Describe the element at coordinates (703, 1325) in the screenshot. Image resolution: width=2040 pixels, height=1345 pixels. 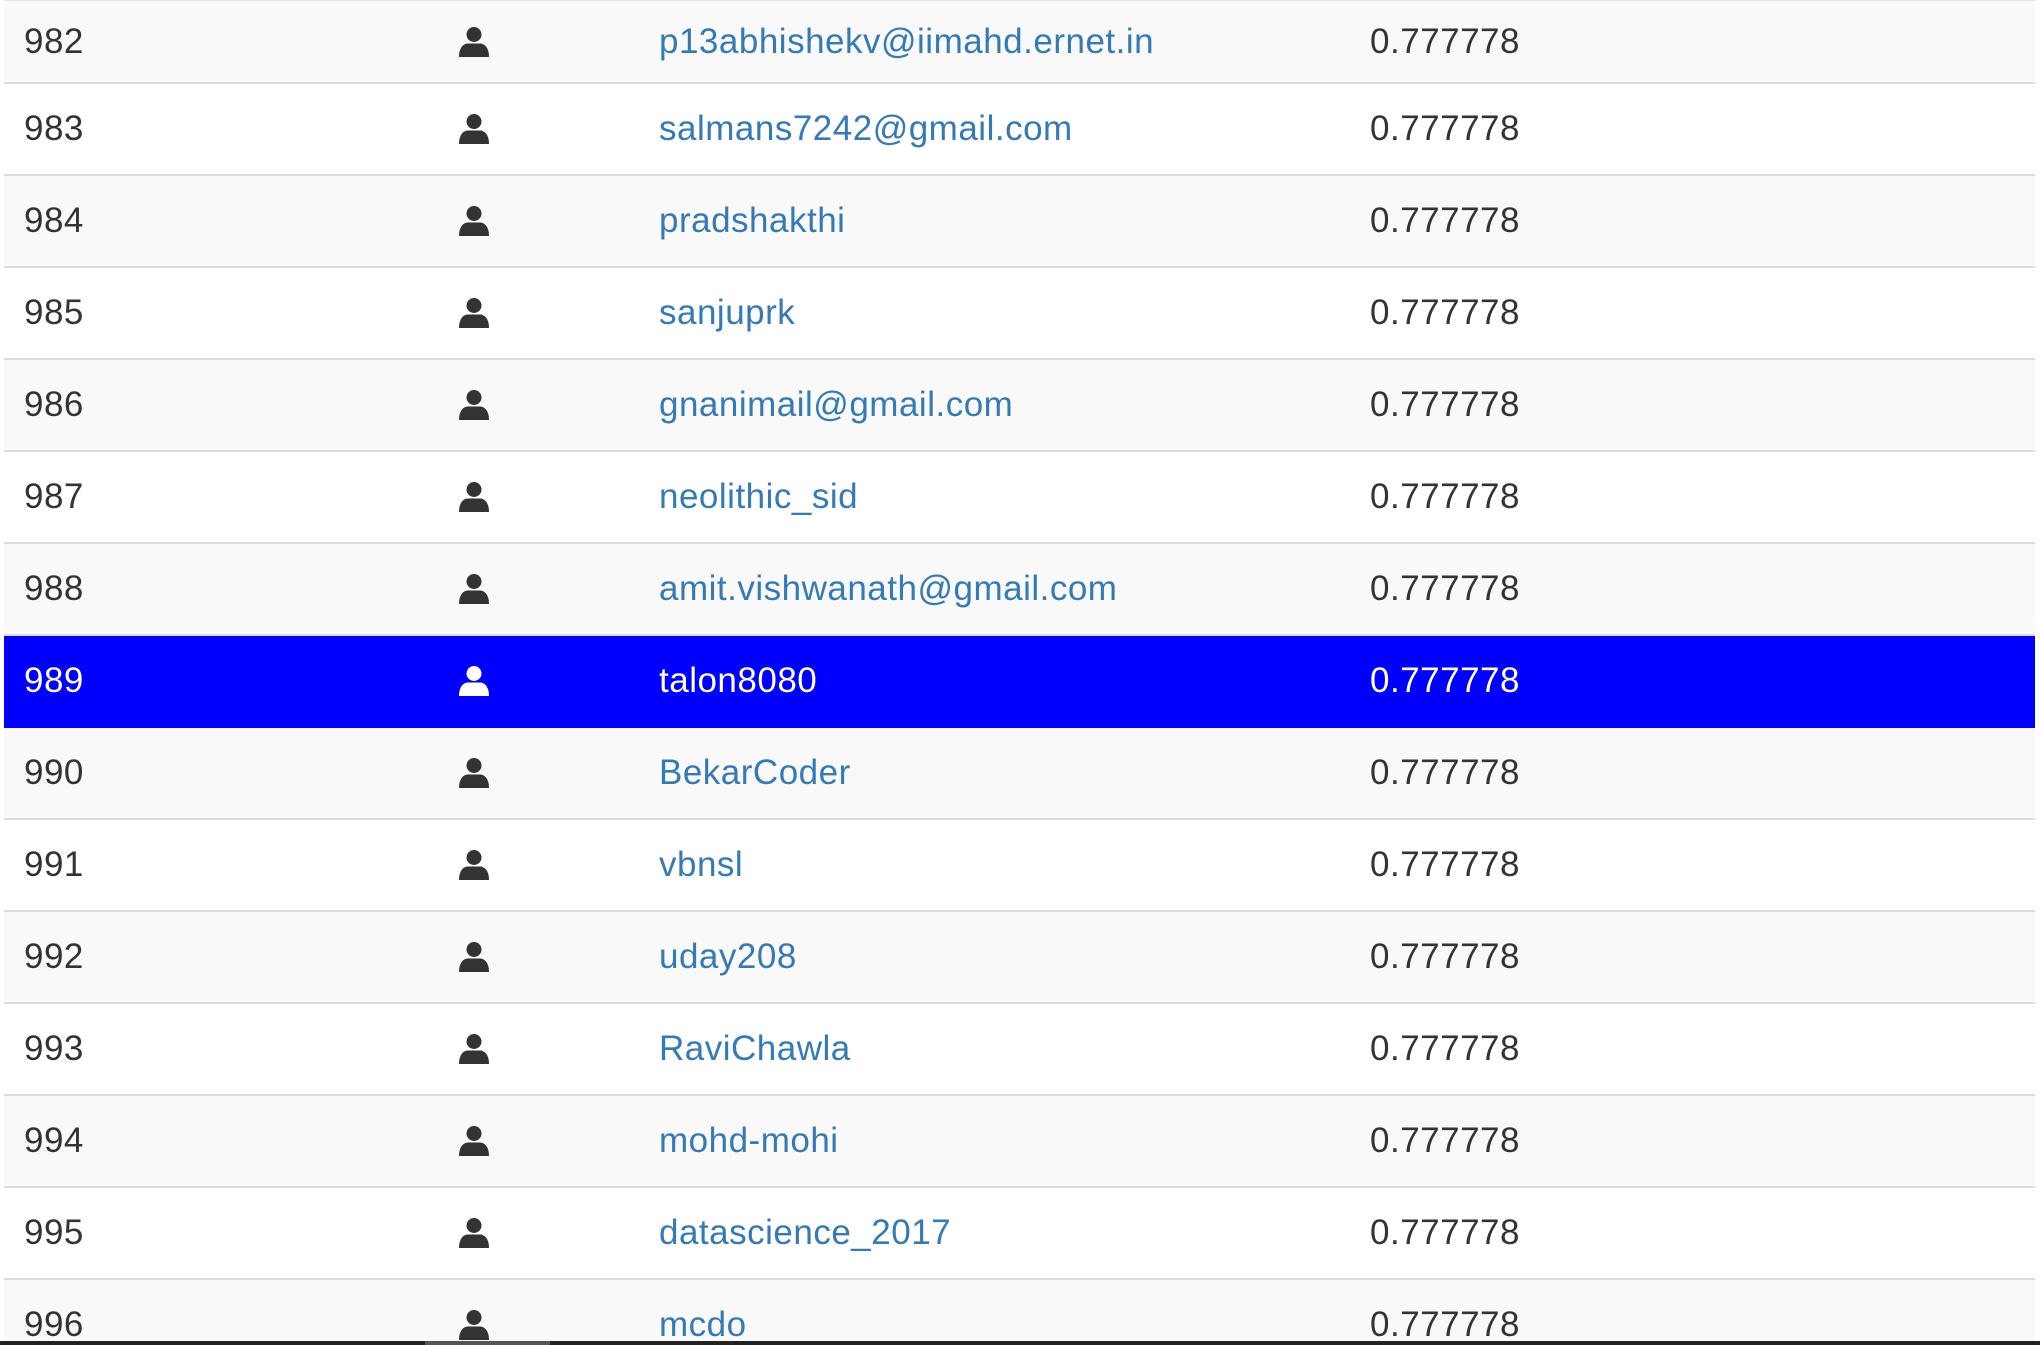
I see `user-profile-link: mcdo` at that location.